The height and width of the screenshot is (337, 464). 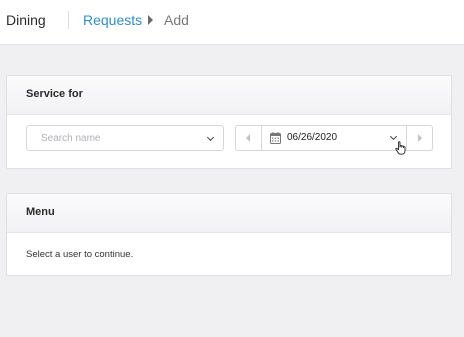 I want to click on search-name-select: Search name, so click(x=125, y=138).